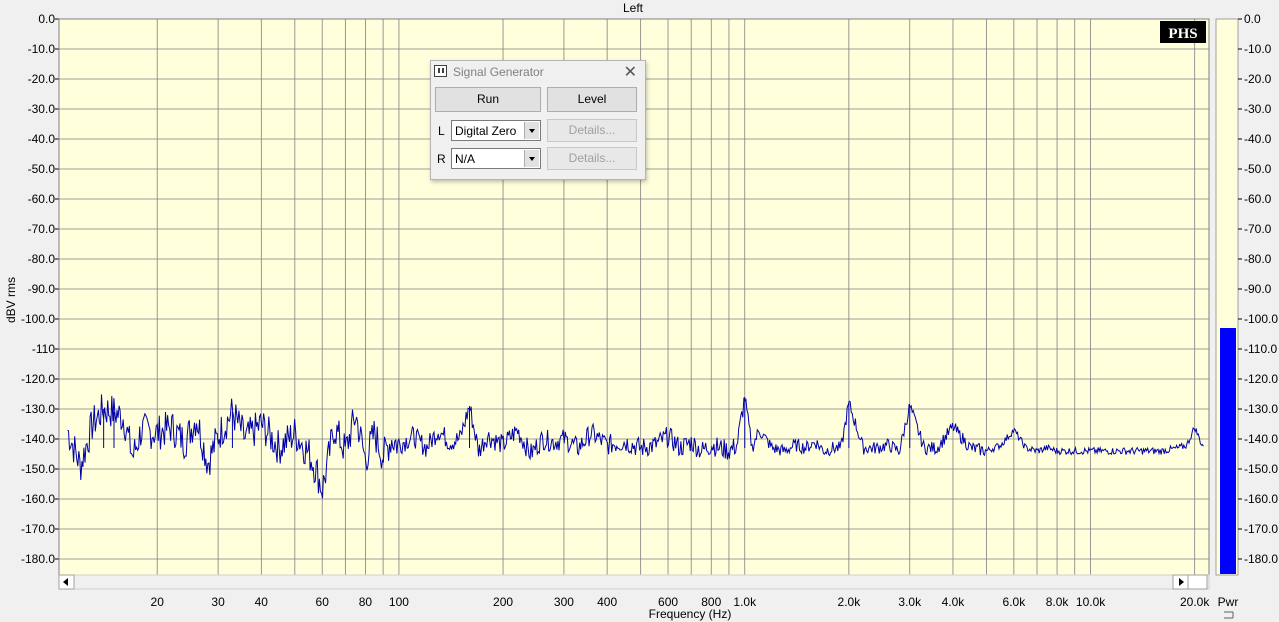 This screenshot has height=622, width=1279. I want to click on x-tick-label: 30, so click(218, 602).